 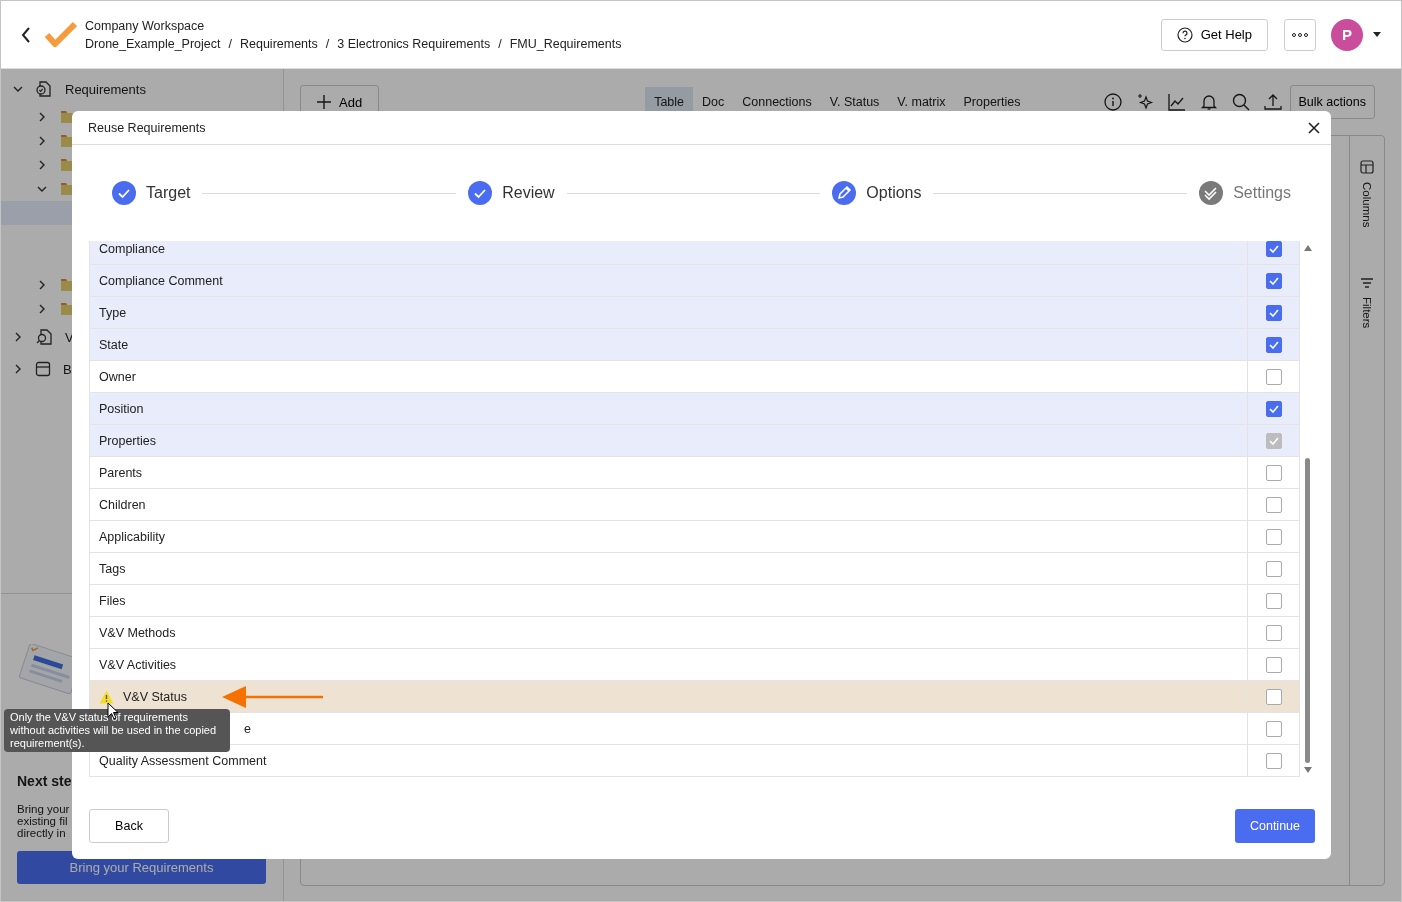 I want to click on help-button: Get Help, so click(x=1214, y=34).